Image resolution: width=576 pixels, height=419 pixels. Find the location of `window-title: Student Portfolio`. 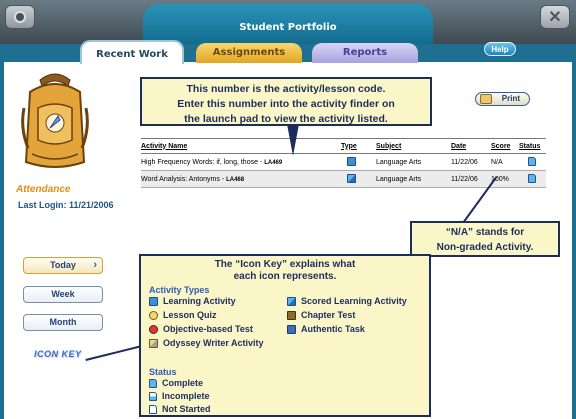

window-title: Student Portfolio is located at coordinates (288, 27).